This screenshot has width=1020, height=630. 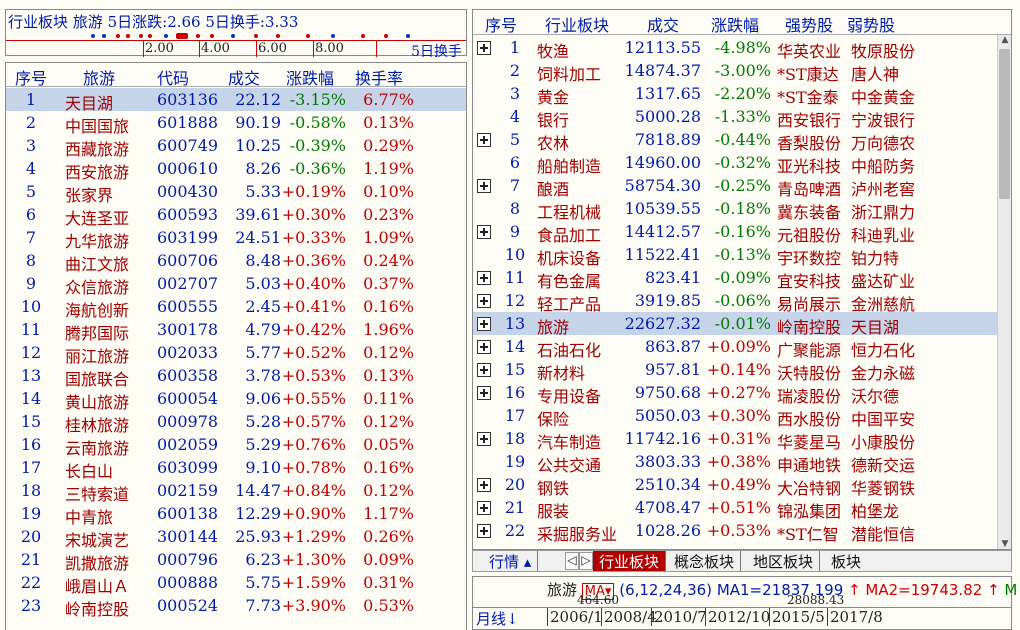 What do you see at coordinates (236, 261) in the screenshot?
I see `stock-row: 8 曲江文旅 600706 8.48 +0.36% 0.24%` at bounding box center [236, 261].